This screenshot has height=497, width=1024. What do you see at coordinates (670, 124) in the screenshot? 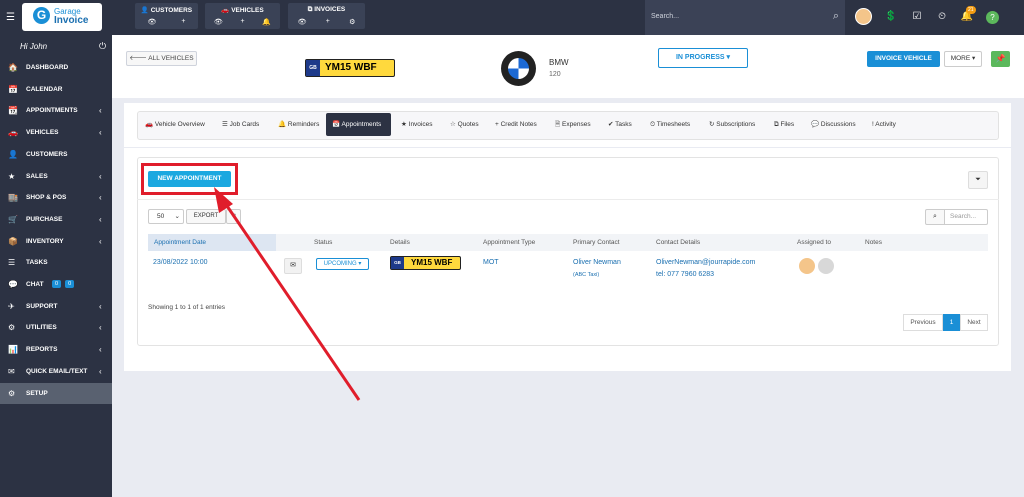
I see `tab-timesheets: ⏲ Timesheets` at bounding box center [670, 124].